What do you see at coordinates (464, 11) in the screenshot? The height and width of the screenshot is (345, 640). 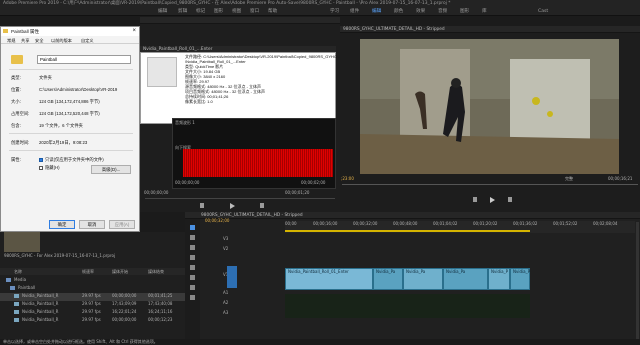 I see `workspace-graphics: 图形` at bounding box center [464, 11].